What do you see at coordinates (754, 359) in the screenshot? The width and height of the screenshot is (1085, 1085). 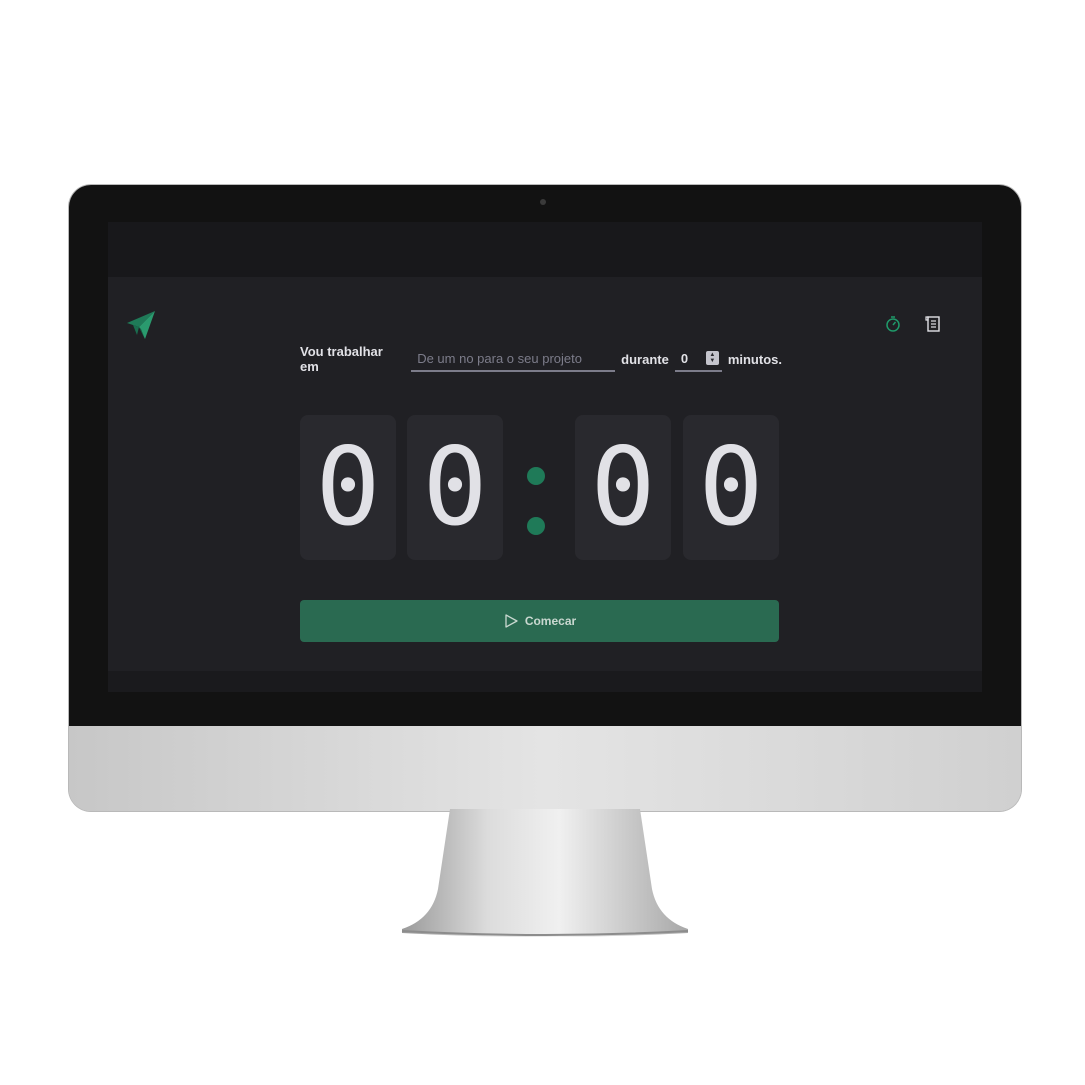 I see `suffix-label: minutos.` at bounding box center [754, 359].